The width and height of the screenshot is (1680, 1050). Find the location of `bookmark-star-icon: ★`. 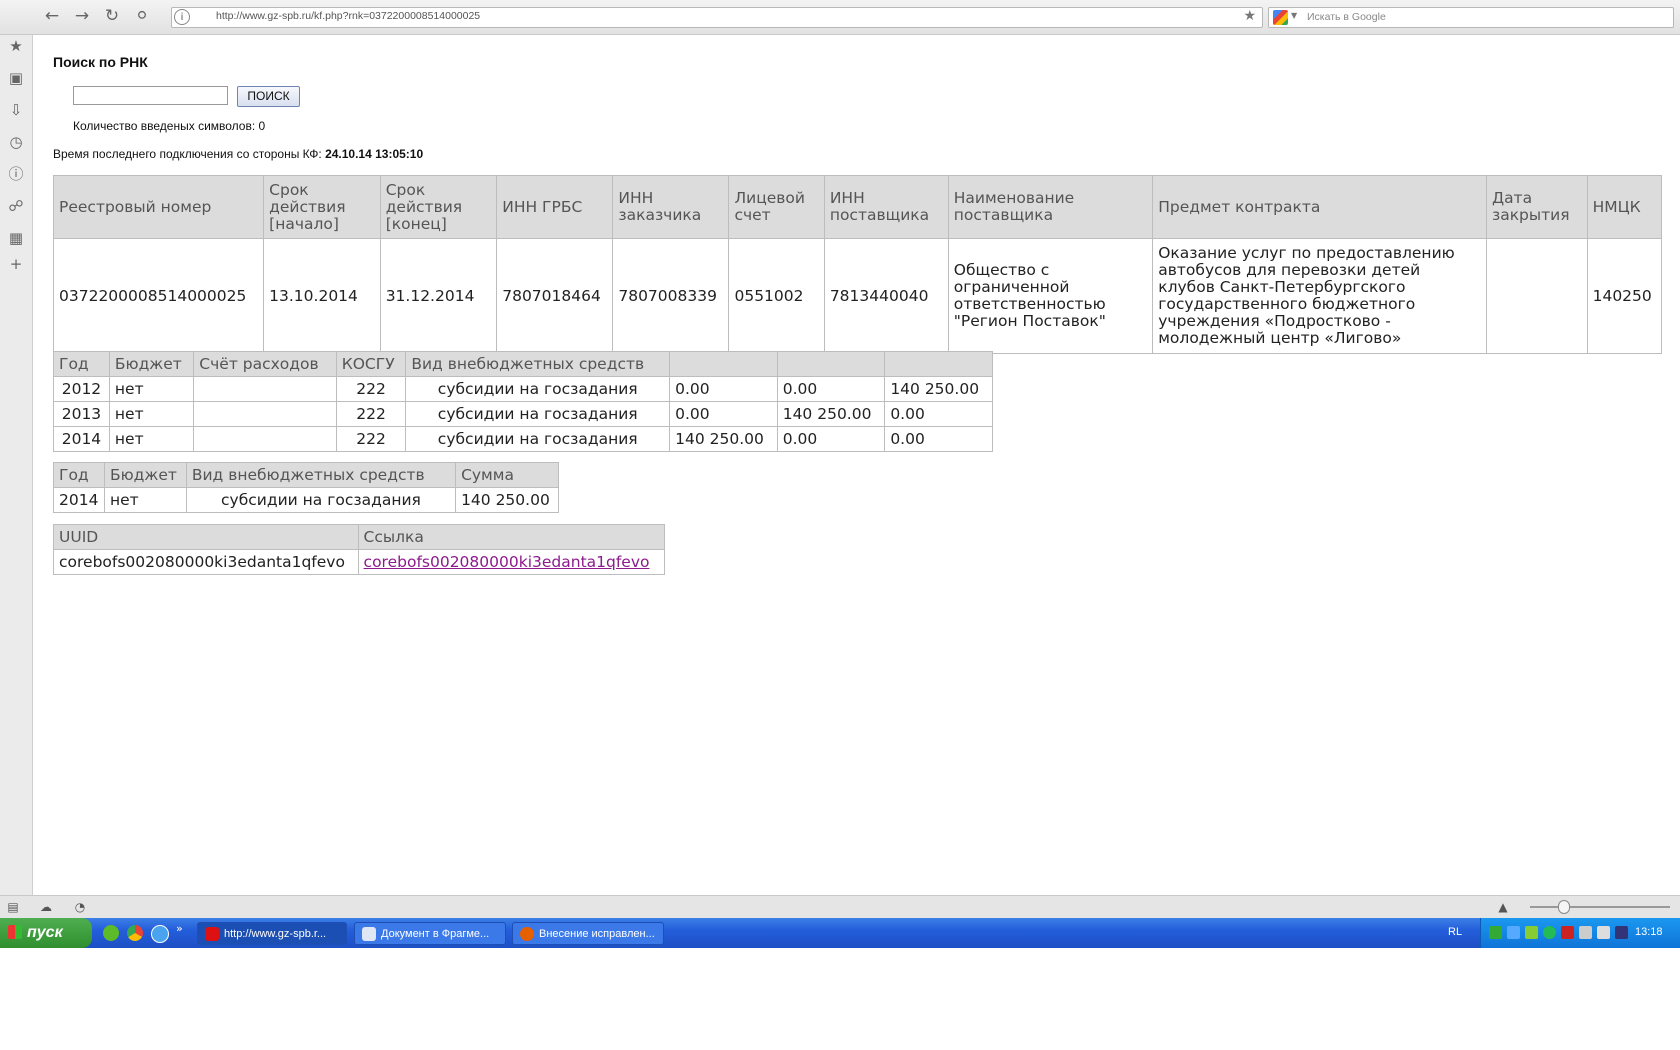

bookmark-star-icon: ★ is located at coordinates (1249, 16).